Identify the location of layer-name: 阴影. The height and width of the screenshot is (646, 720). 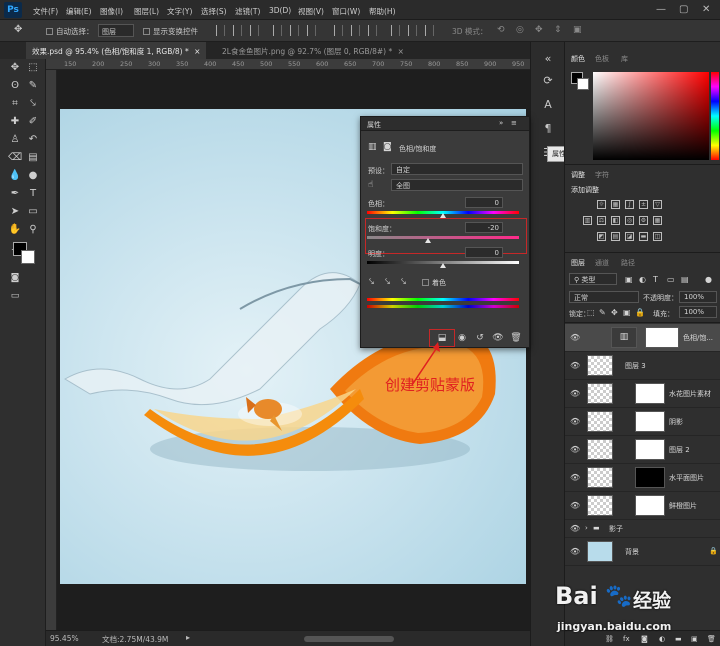
(676, 422).